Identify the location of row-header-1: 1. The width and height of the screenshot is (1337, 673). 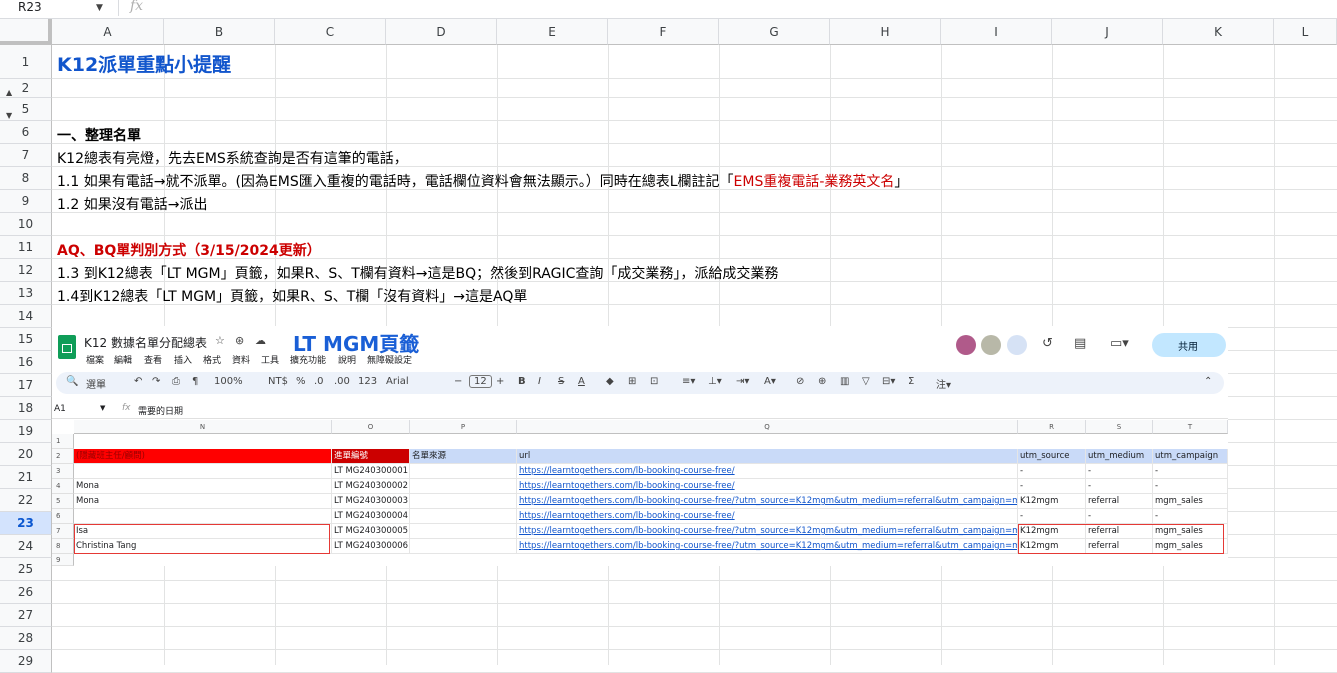
(26, 62).